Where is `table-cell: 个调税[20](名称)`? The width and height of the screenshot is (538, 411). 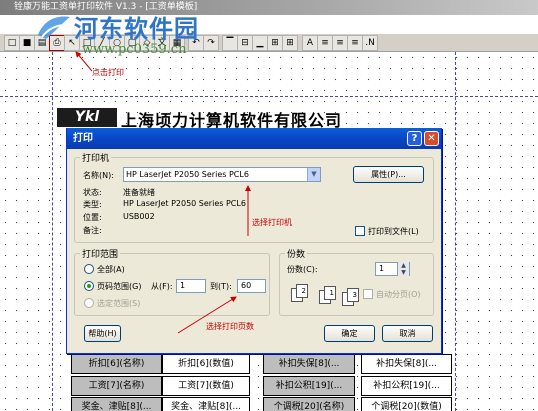
table-cell: 个调税[20](名称) is located at coordinates (309, 404).